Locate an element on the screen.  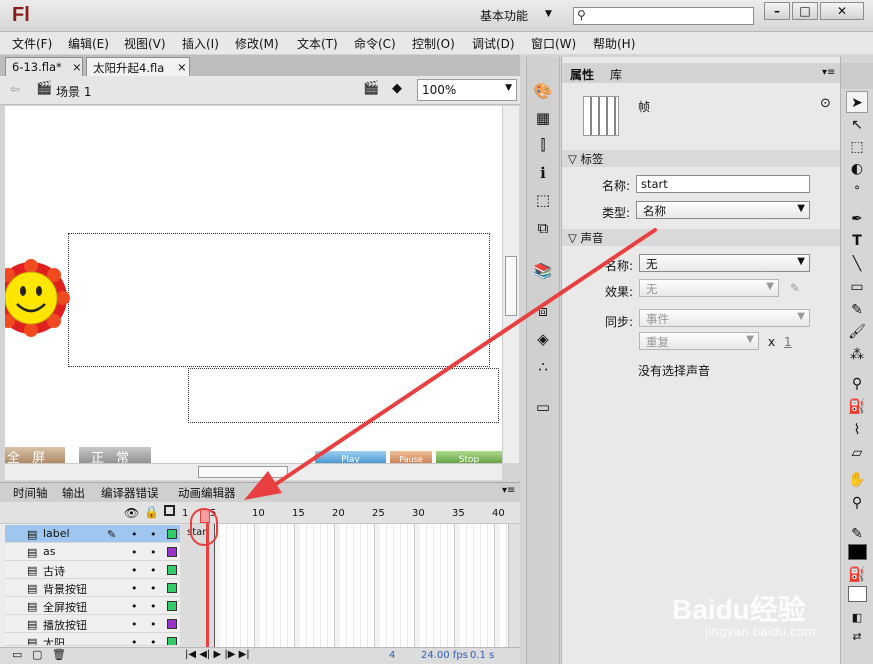
3d-rotation-icon: ◐ is located at coordinates (857, 169).